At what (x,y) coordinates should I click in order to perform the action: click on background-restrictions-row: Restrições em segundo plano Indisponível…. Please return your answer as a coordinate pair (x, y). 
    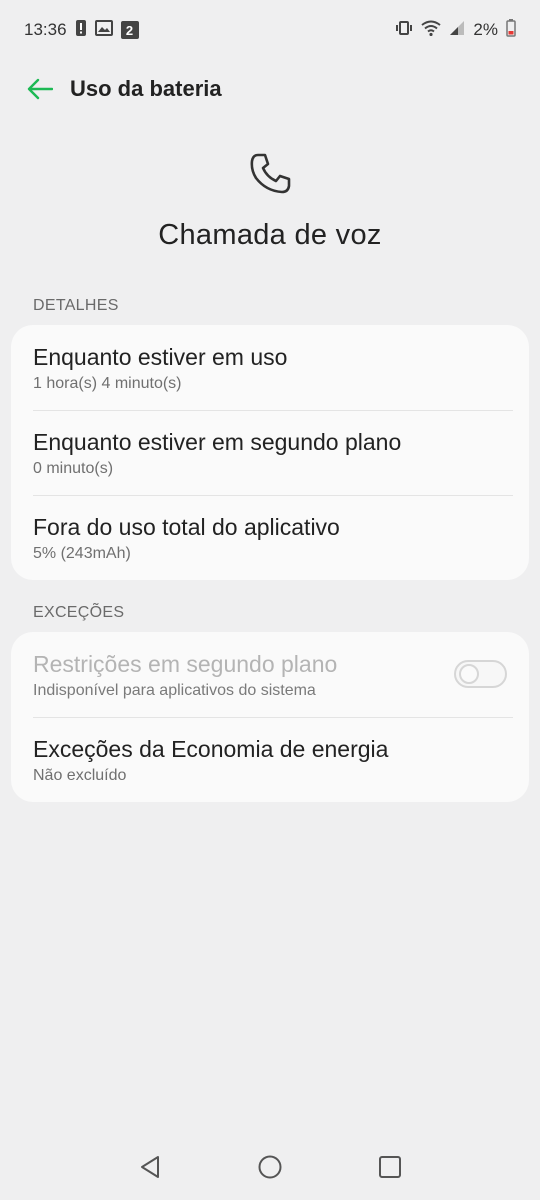
    Looking at the image, I should click on (270, 674).